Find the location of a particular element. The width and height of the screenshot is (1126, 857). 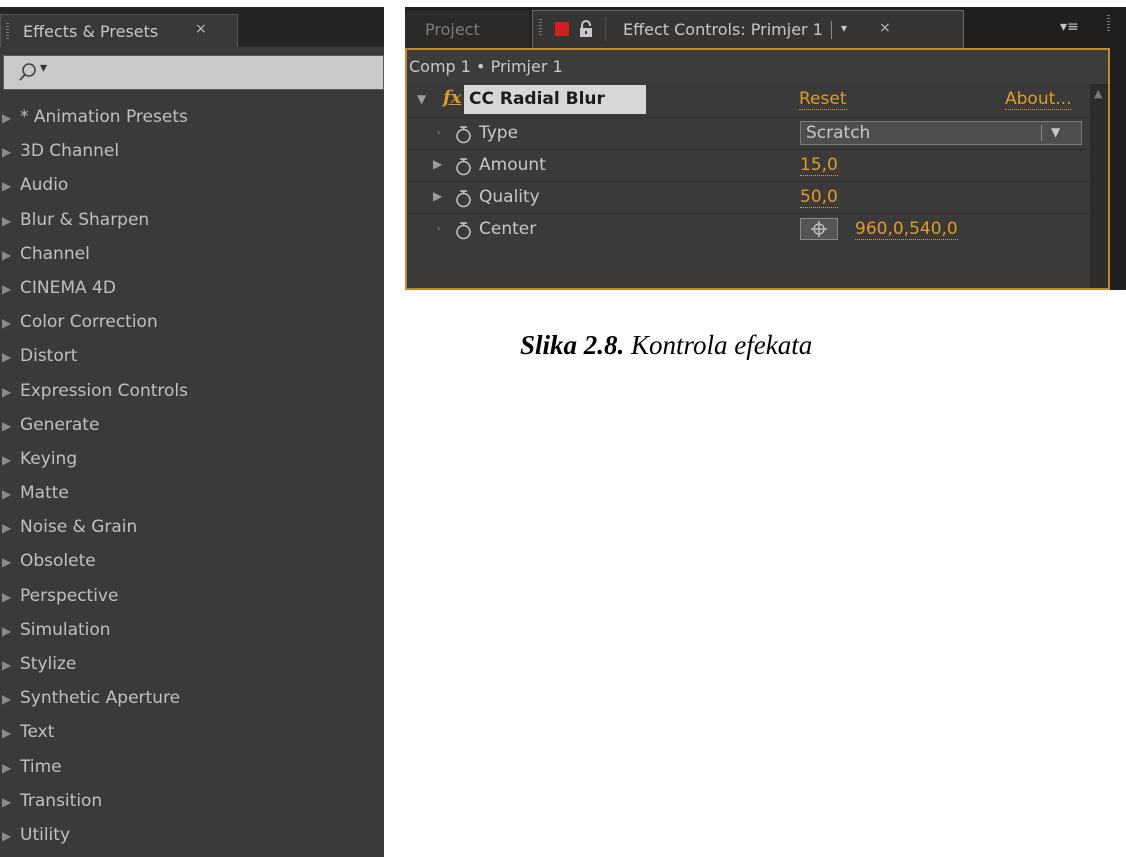

center-value-scrubber: 960,0,540,0 is located at coordinates (906, 229).